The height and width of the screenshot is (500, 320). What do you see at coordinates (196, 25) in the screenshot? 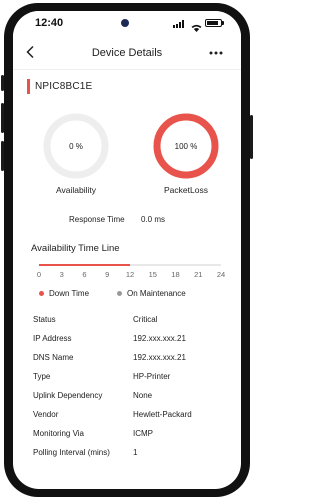
I see `wifi-icon` at bounding box center [196, 25].